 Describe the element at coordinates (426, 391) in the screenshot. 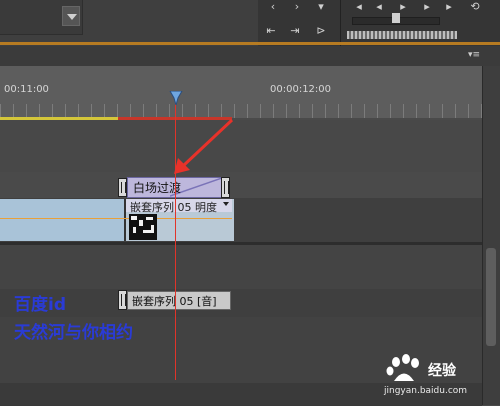

I see `baidu-url: jingyan.baidu.com` at that location.